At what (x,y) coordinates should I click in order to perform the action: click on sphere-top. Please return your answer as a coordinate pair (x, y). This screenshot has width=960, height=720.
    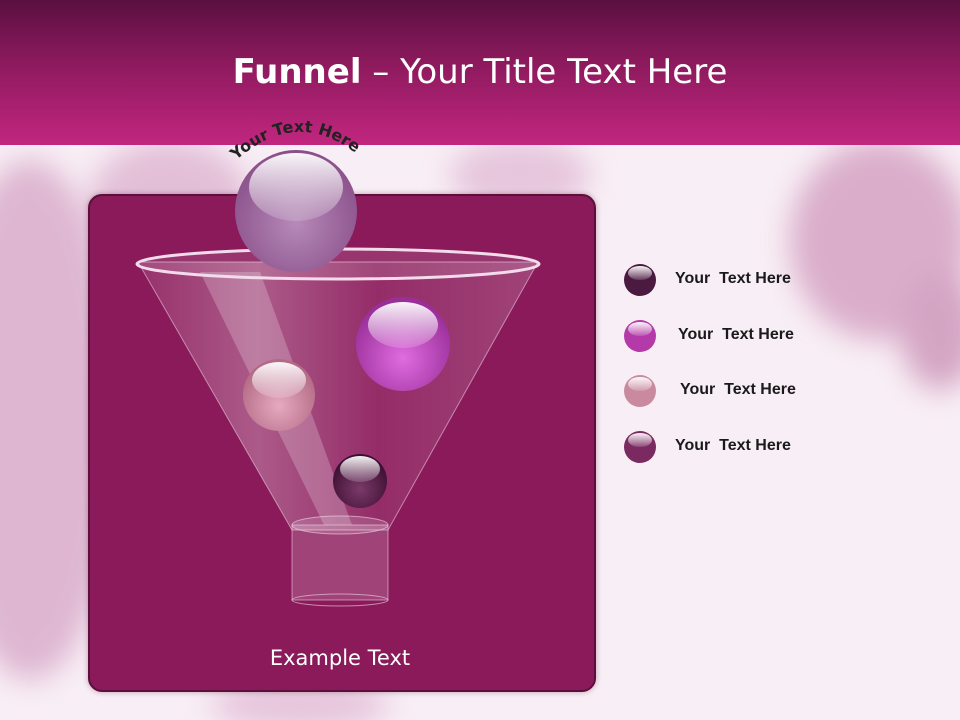
    Looking at the image, I should click on (296, 211).